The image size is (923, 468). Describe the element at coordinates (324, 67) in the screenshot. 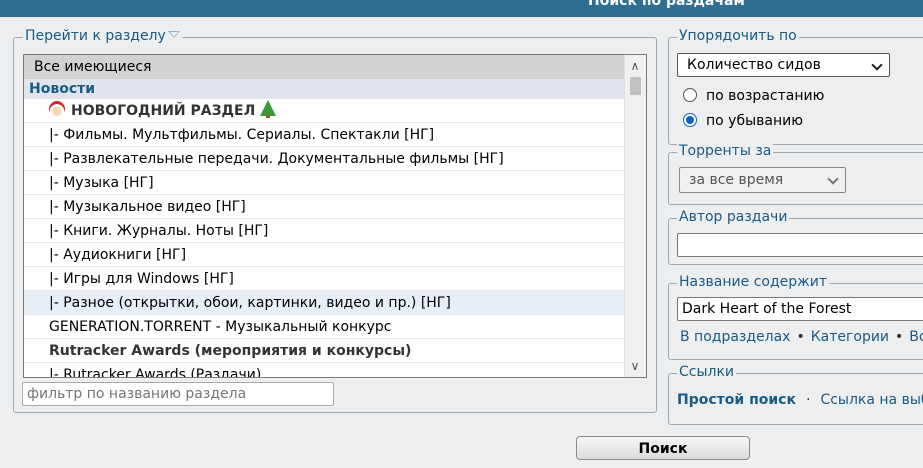

I see `list-item-all: Все имеющиеся` at that location.